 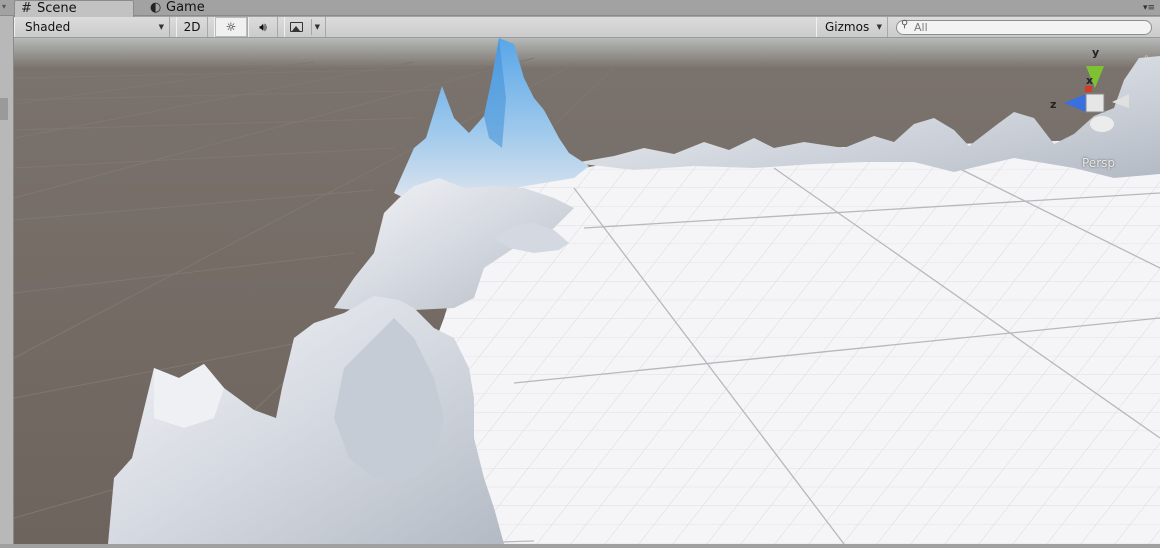 I want to click on z-axis-label: z, so click(x=1053, y=104).